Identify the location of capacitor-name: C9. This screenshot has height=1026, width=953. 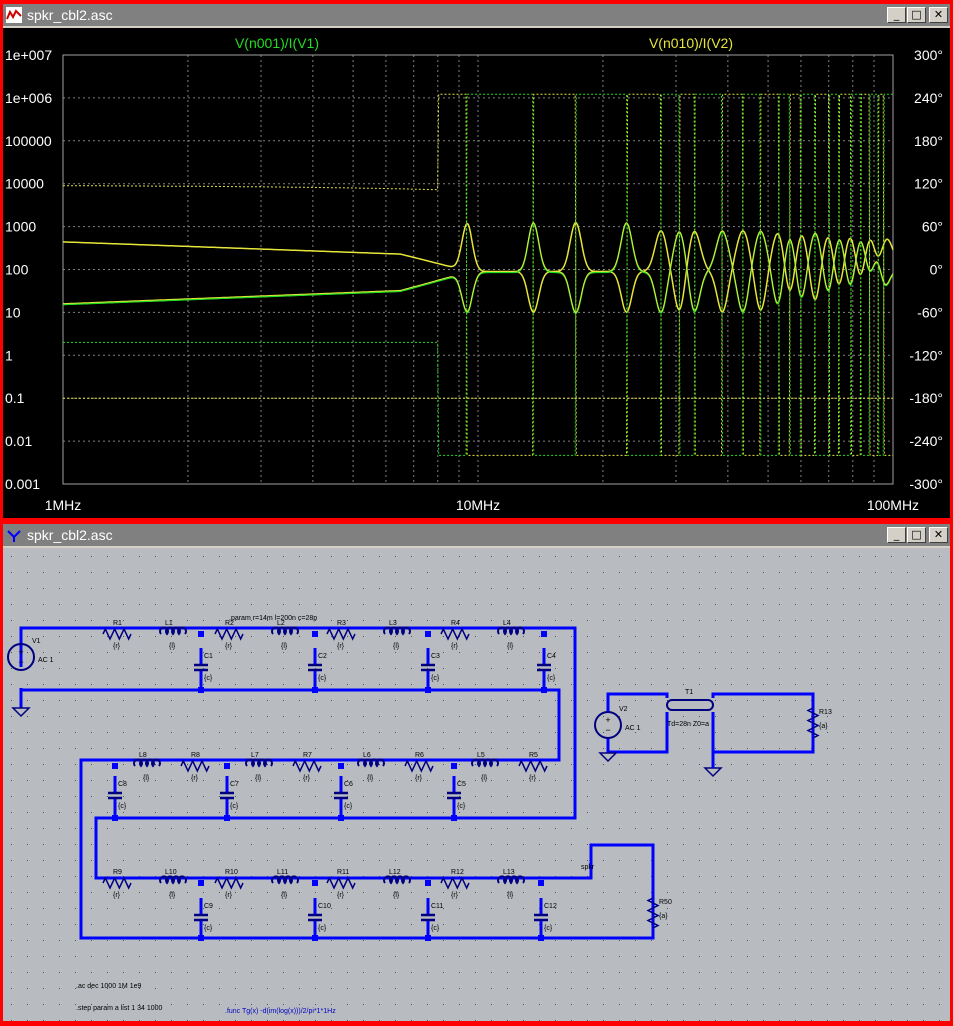
(208, 906).